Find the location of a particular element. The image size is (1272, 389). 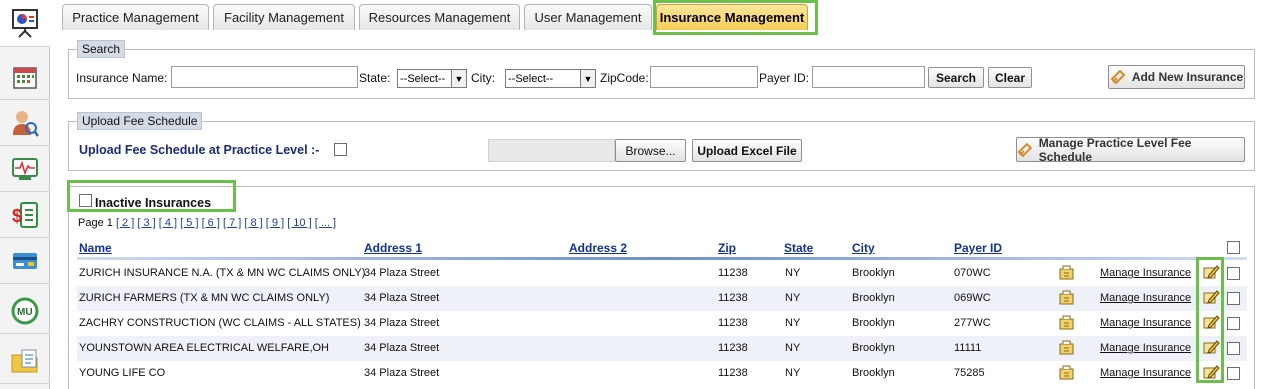

page-link: [ 10 ] is located at coordinates (299, 223).